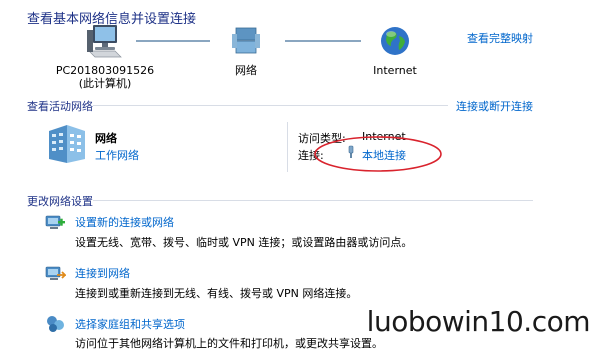 This screenshot has width=600, height=351. What do you see at coordinates (56, 273) in the screenshot?
I see `connect-network-icon` at bounding box center [56, 273].